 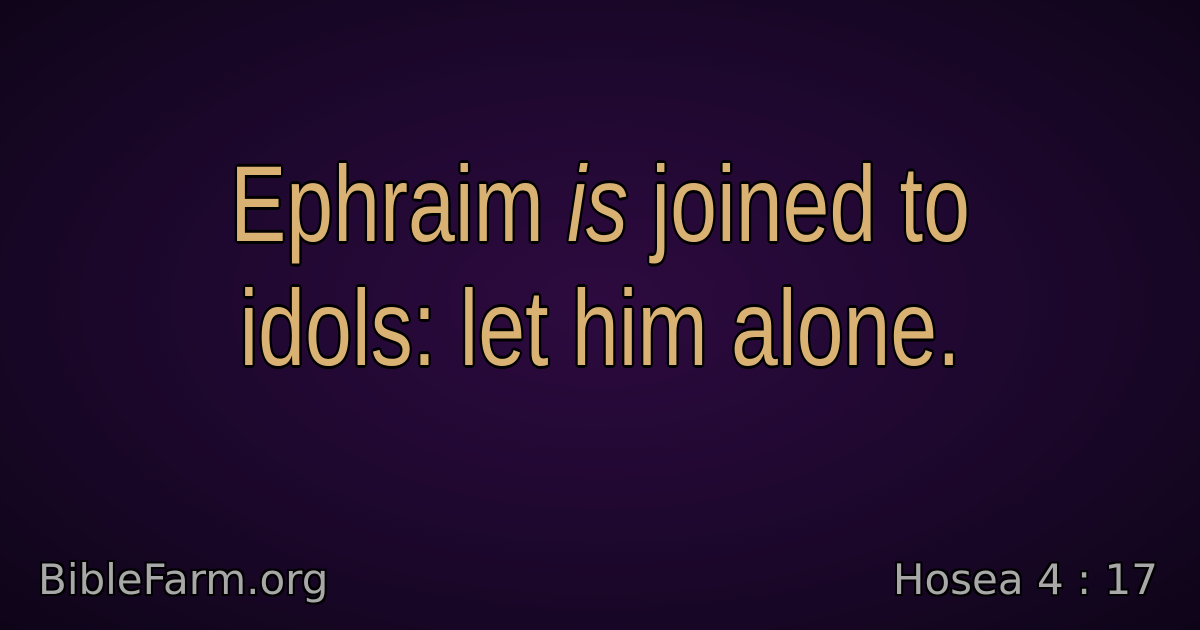 What do you see at coordinates (799, 203) in the screenshot?
I see `verse-line-1-end: joined to` at bounding box center [799, 203].